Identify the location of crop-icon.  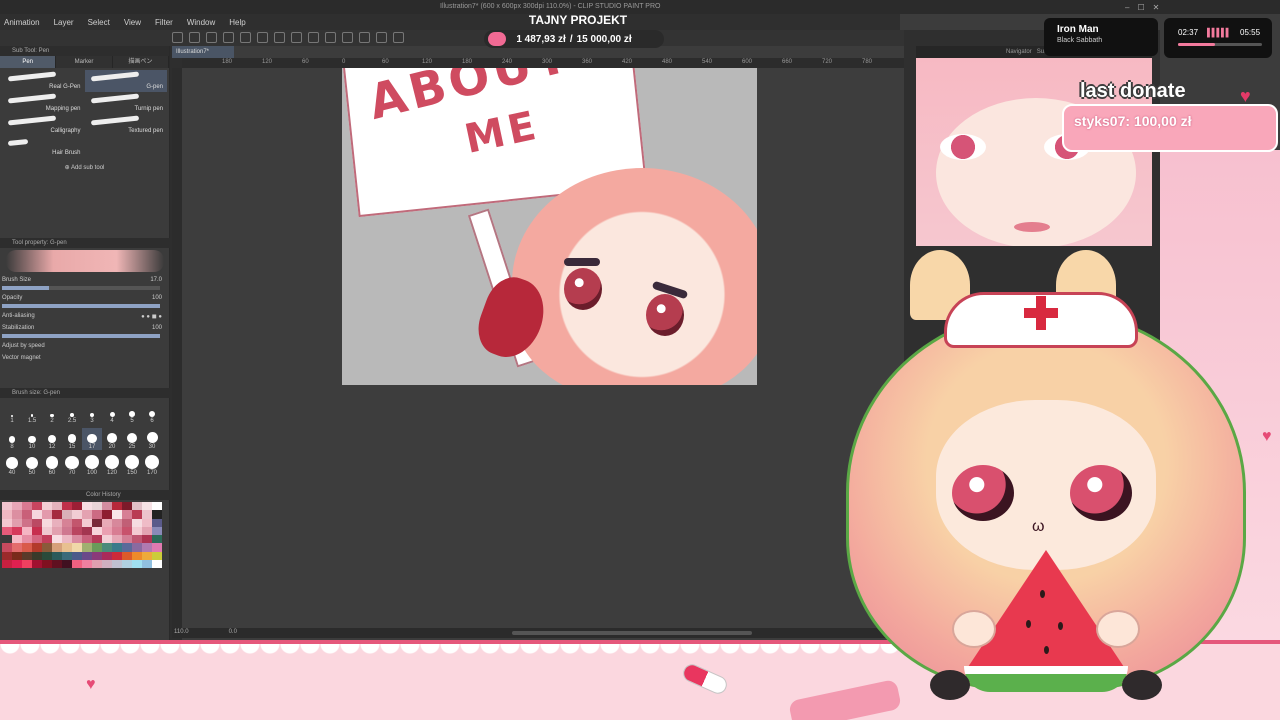
(330, 37).